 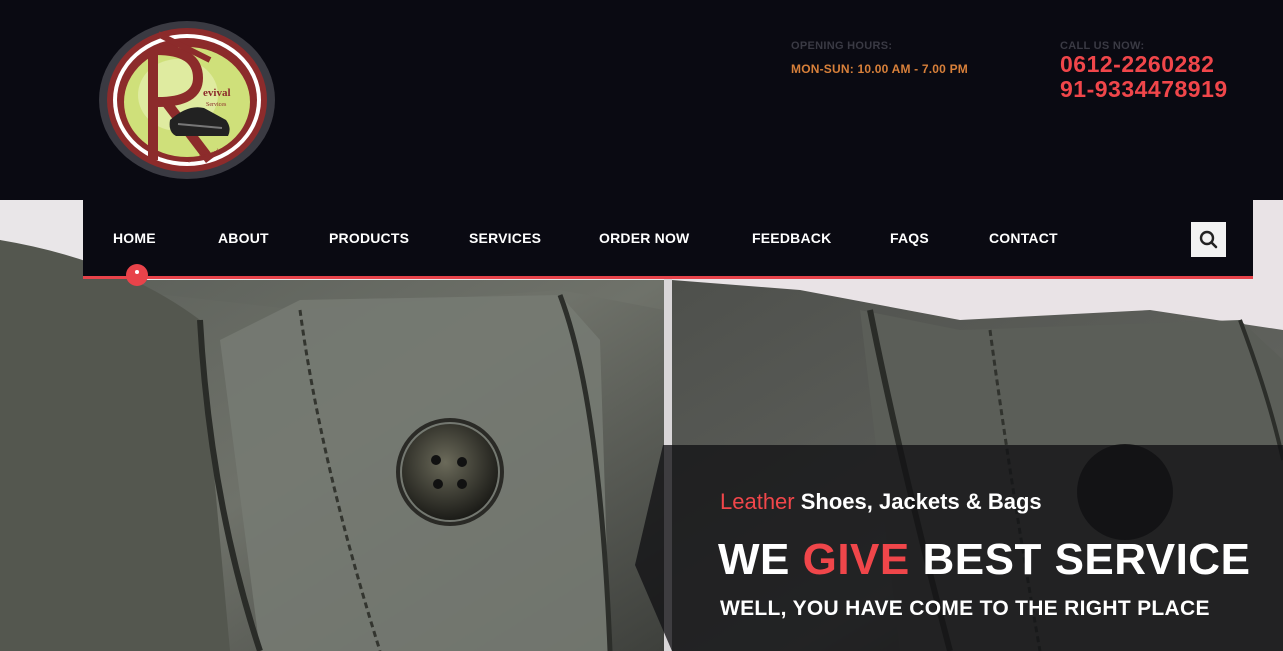 What do you see at coordinates (760, 559) in the screenshot?
I see `hero-title-part1: WE` at bounding box center [760, 559].